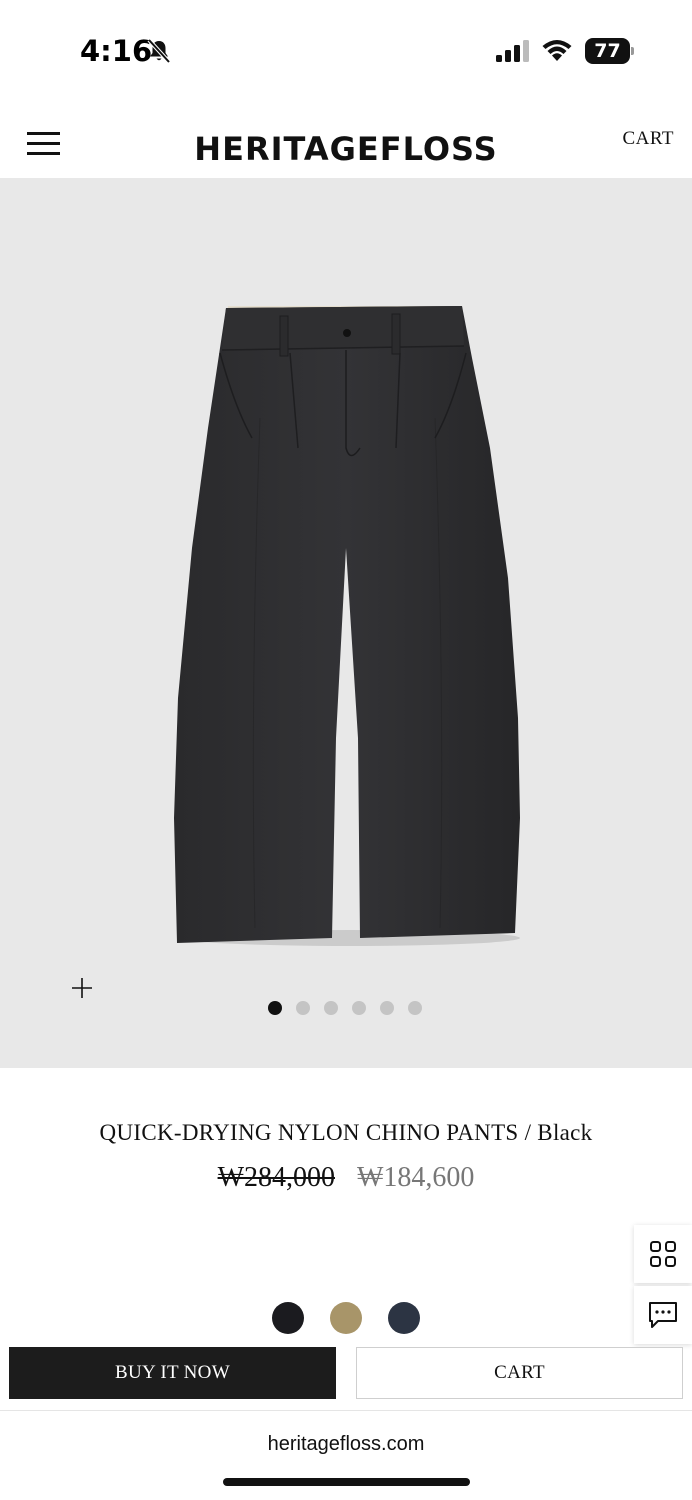 This screenshot has height=1500, width=692. What do you see at coordinates (116, 51) in the screenshot?
I see `status-time: 4:16` at bounding box center [116, 51].